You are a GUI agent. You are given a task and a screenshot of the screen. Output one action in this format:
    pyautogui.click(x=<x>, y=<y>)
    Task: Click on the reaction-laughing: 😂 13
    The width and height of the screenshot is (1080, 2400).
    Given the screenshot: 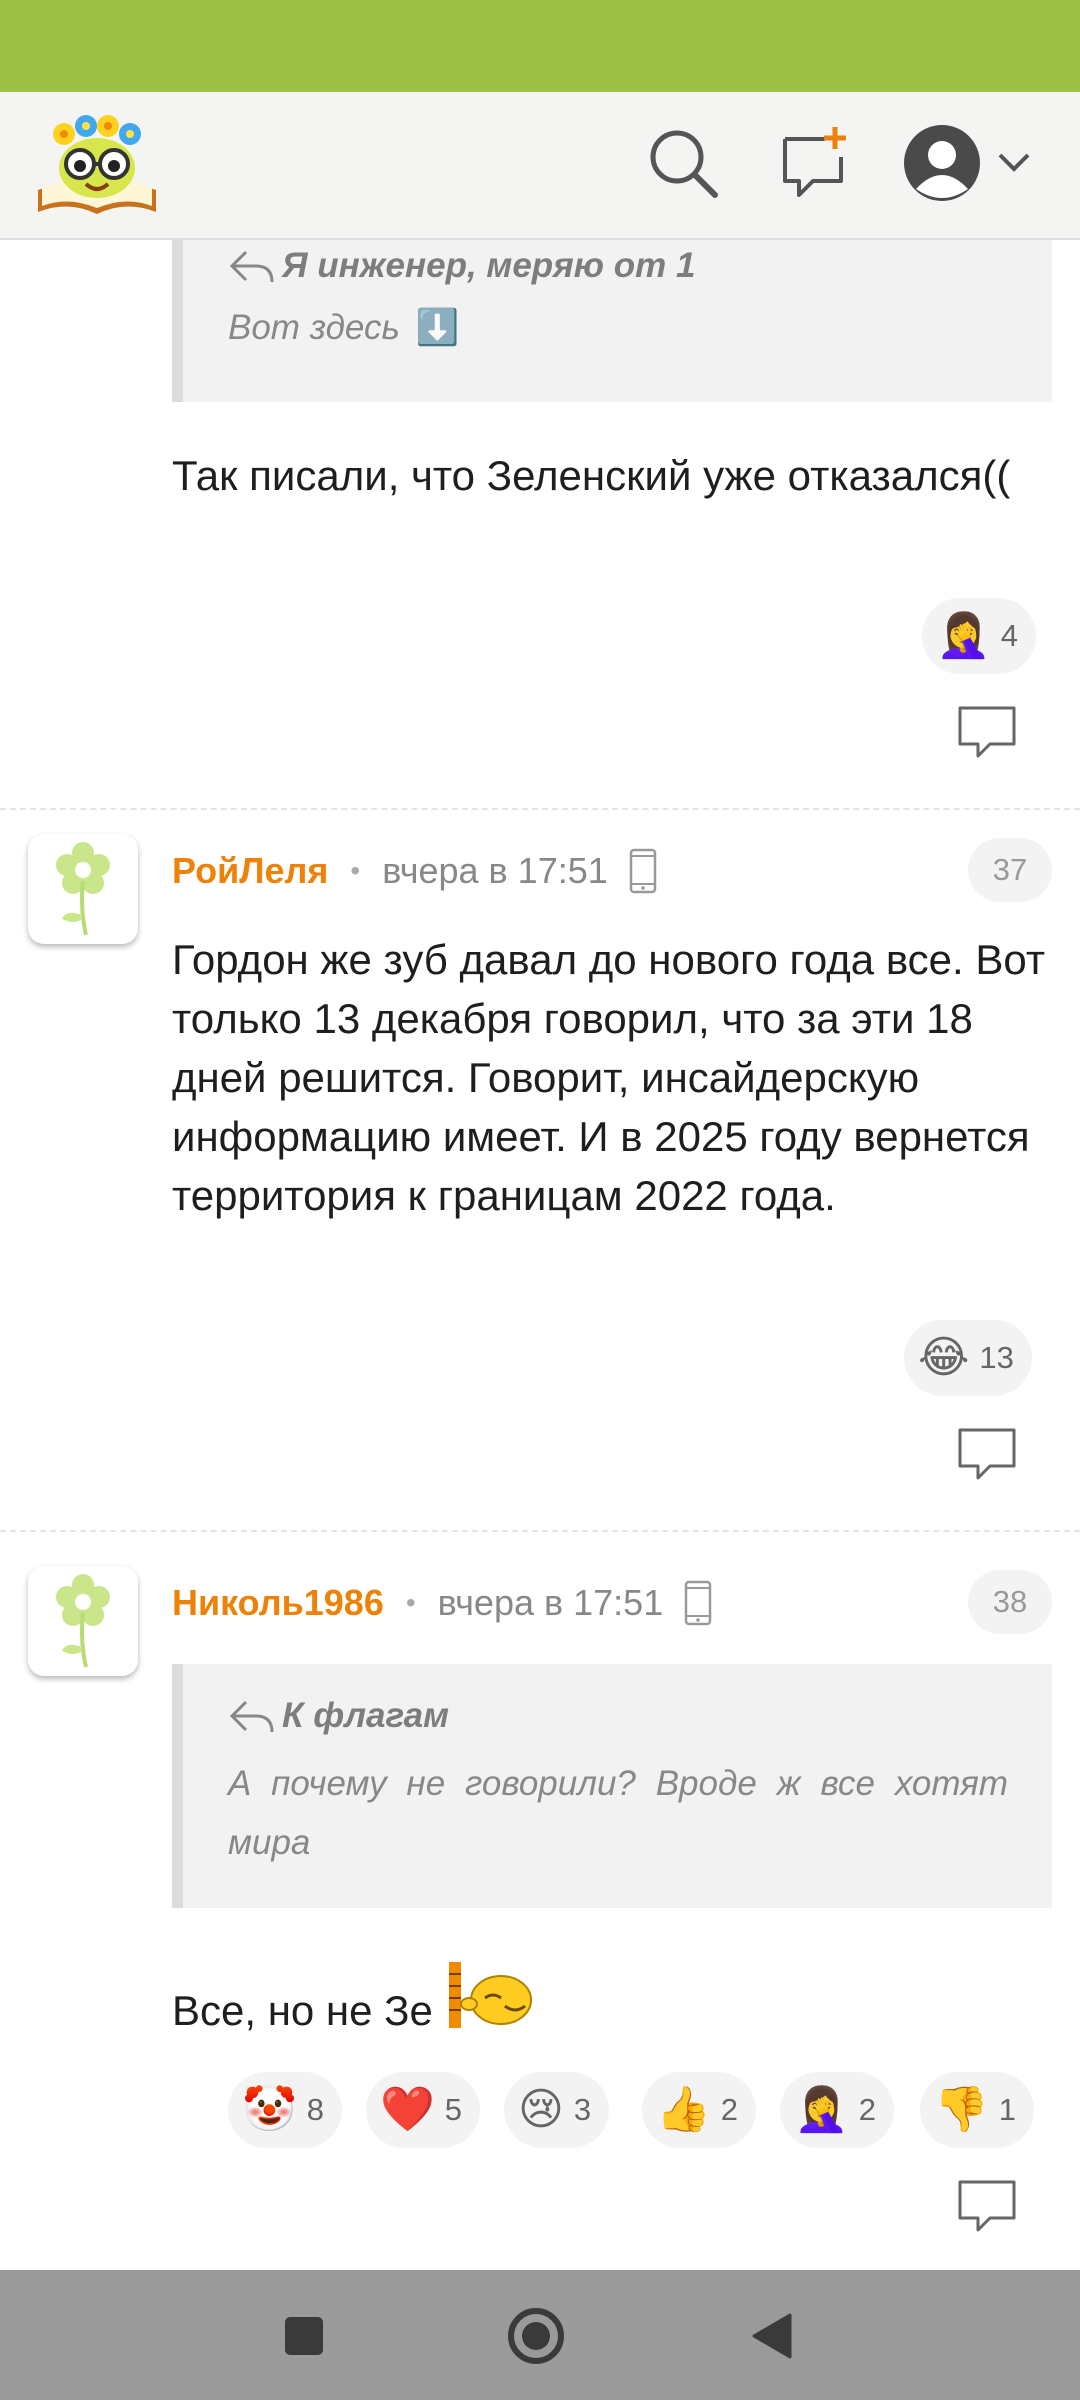 What is the action you would take?
    pyautogui.click(x=968, y=1358)
    